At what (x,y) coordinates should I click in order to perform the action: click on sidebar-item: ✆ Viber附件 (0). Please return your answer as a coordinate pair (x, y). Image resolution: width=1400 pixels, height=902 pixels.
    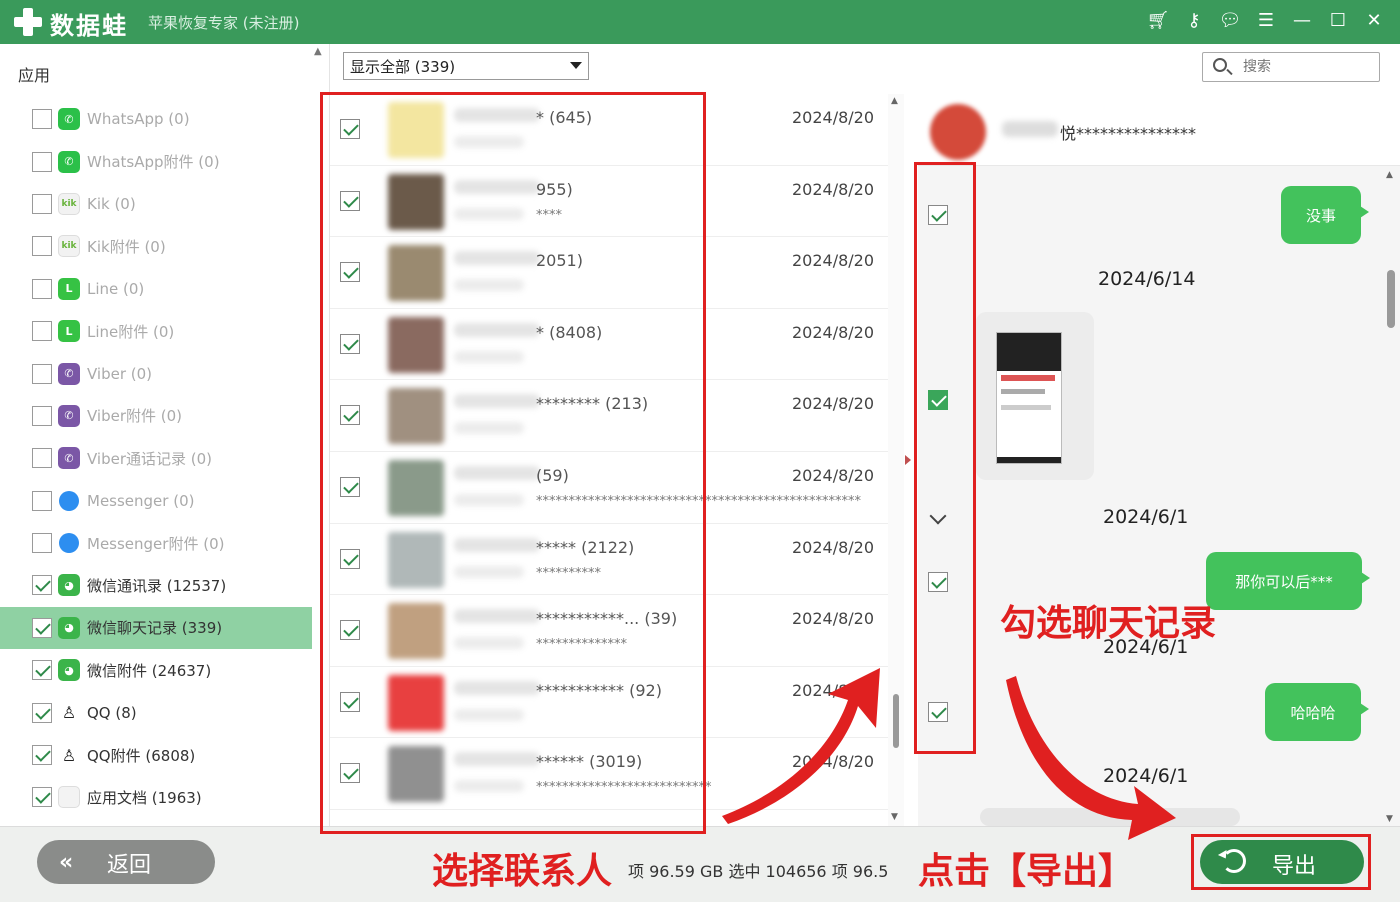
    Looking at the image, I should click on (156, 416).